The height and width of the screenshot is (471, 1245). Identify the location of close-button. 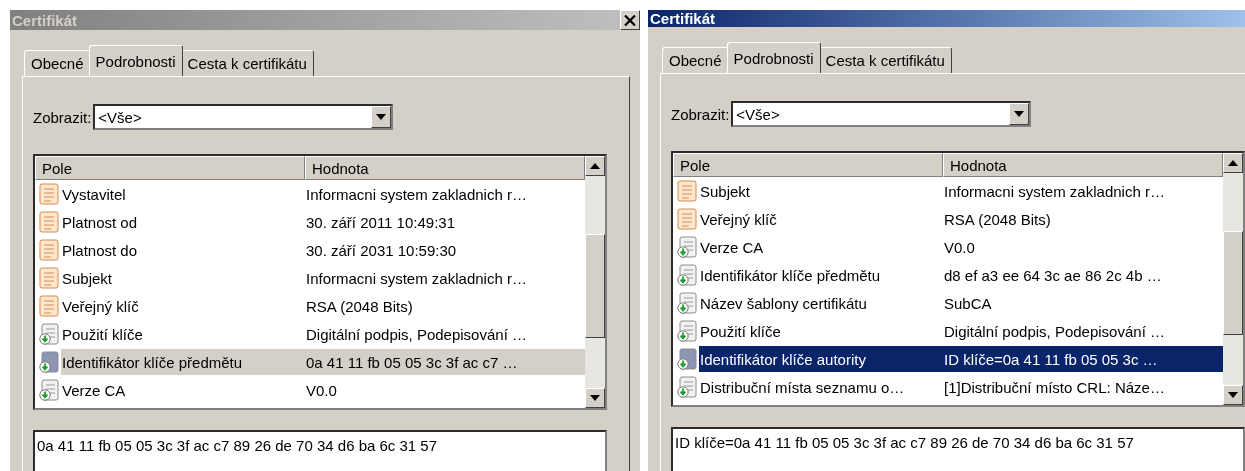
(630, 20).